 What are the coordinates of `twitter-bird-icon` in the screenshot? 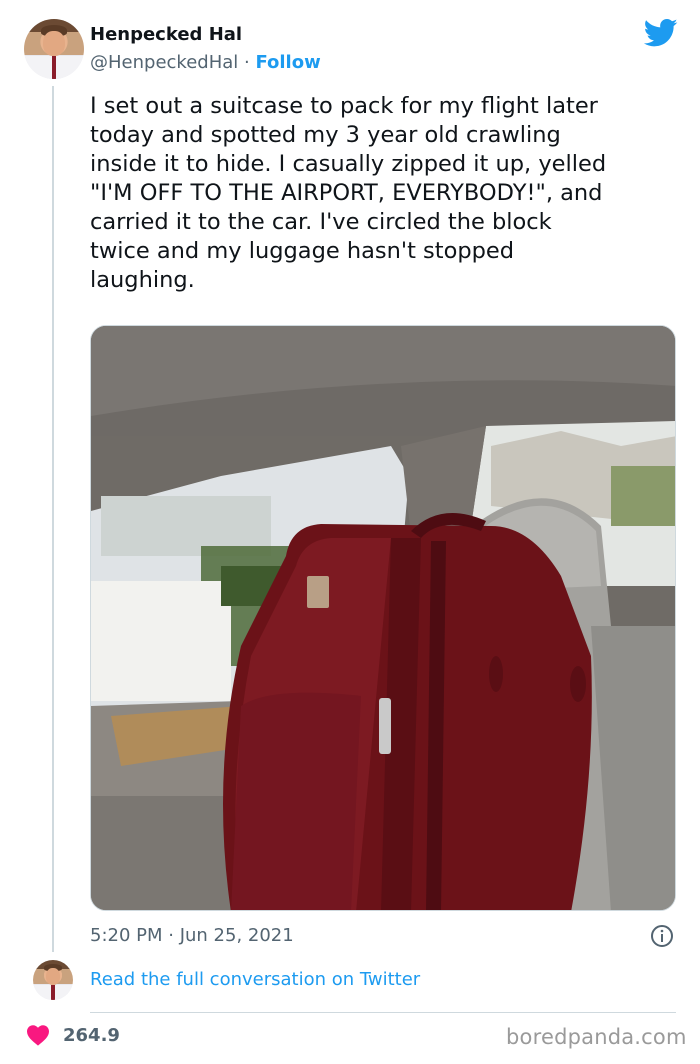 It's located at (661, 33).